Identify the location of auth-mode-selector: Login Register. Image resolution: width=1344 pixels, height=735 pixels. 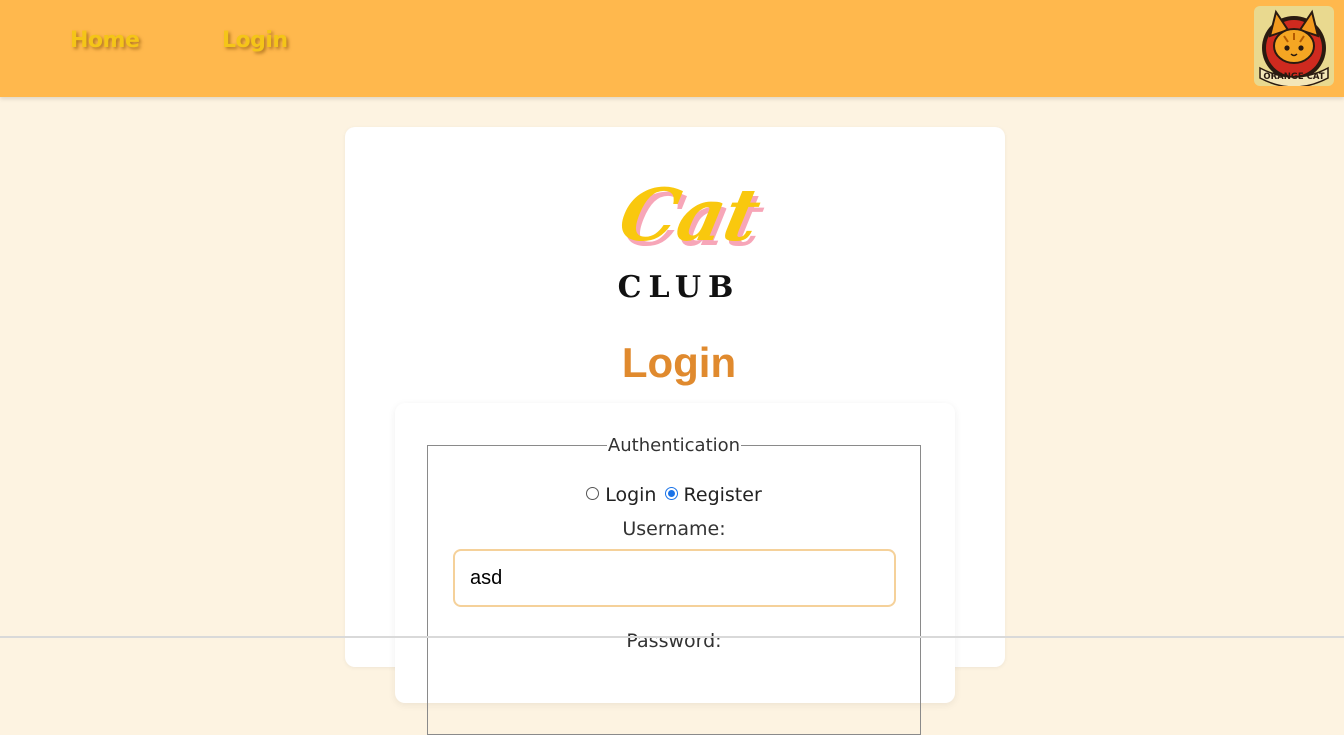
(674, 495).